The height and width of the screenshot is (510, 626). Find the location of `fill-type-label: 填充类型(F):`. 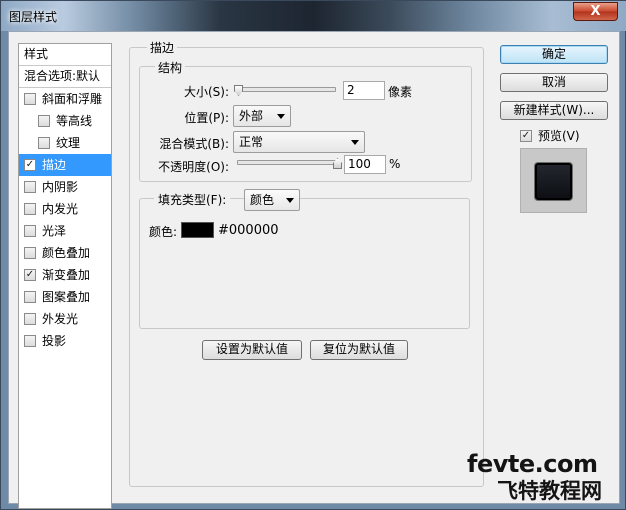

fill-type-label: 填充类型(F): is located at coordinates (192, 199).